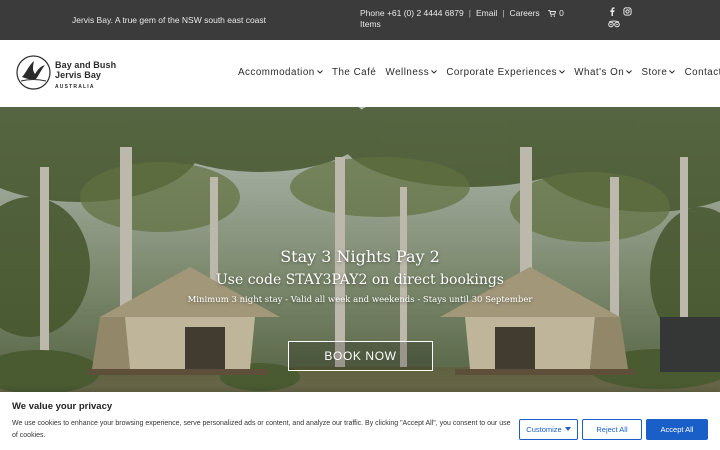  I want to click on logo-bird-icon, so click(33, 72).